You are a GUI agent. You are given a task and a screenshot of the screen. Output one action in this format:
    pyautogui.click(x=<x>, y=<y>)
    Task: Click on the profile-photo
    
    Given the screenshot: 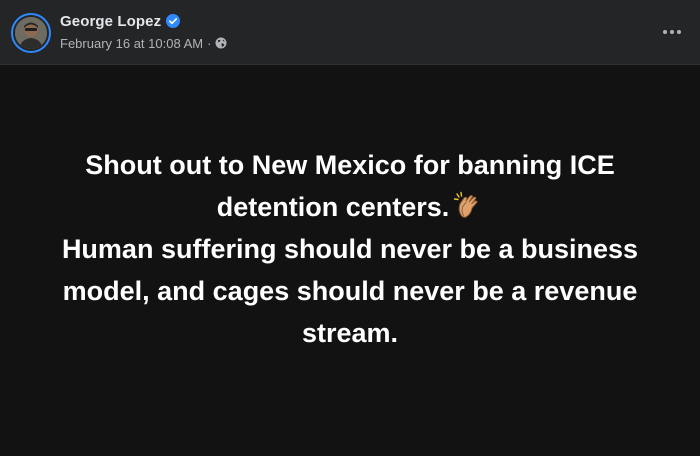 What is the action you would take?
    pyautogui.click(x=31, y=33)
    